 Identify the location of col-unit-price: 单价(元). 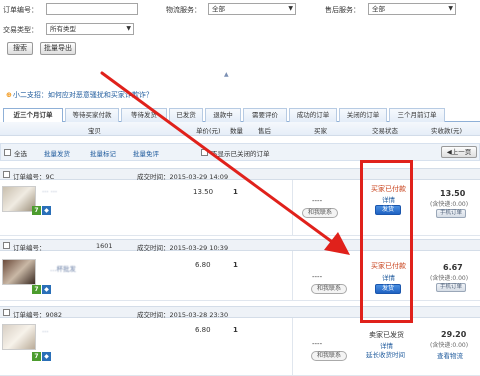
(208, 131).